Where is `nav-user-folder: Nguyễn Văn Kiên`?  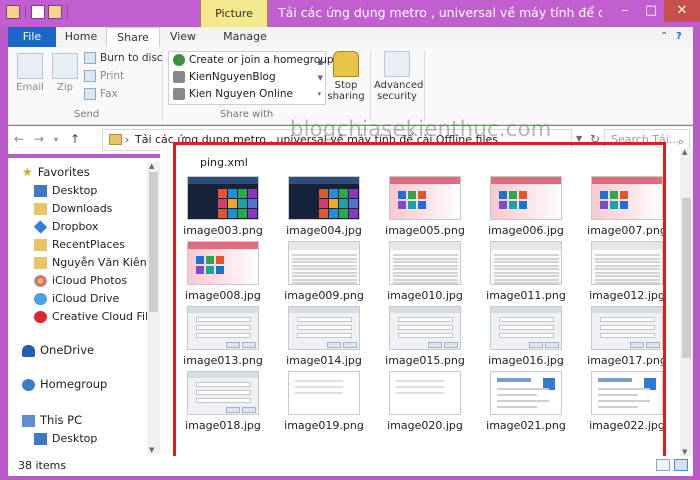 nav-user-folder: Nguyễn Văn Kiên is located at coordinates (90, 262).